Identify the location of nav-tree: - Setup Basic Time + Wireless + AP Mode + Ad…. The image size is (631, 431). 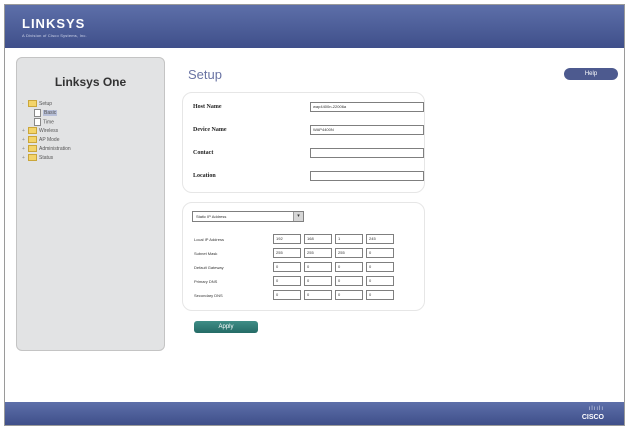
(46, 131).